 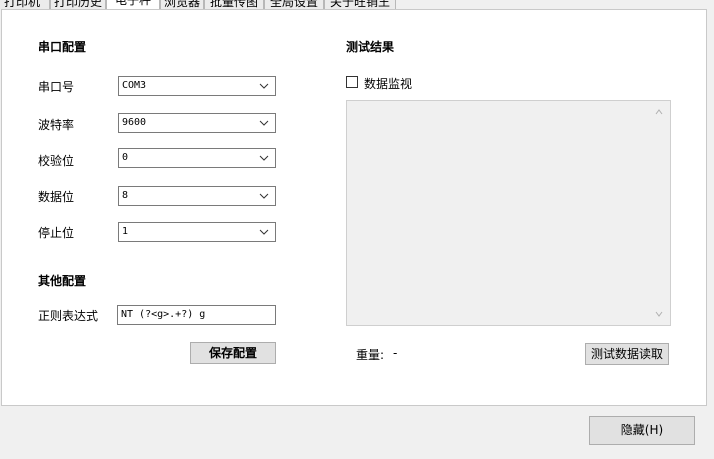 I want to click on tab-browser: 浏览器, so click(x=182, y=4).